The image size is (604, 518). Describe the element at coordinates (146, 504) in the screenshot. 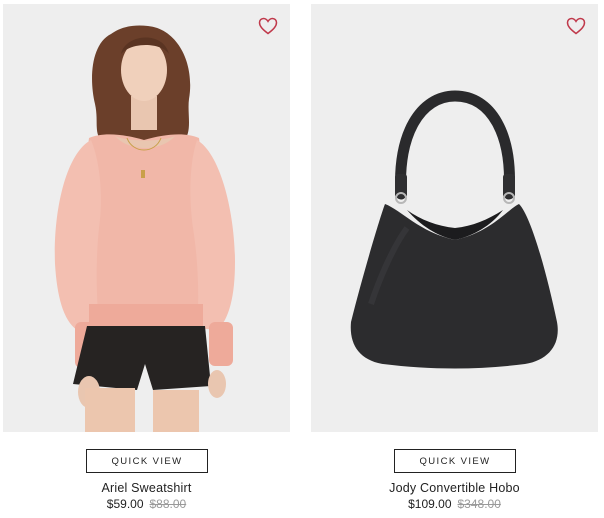

I see `price-line: $59.00 $88.00` at that location.